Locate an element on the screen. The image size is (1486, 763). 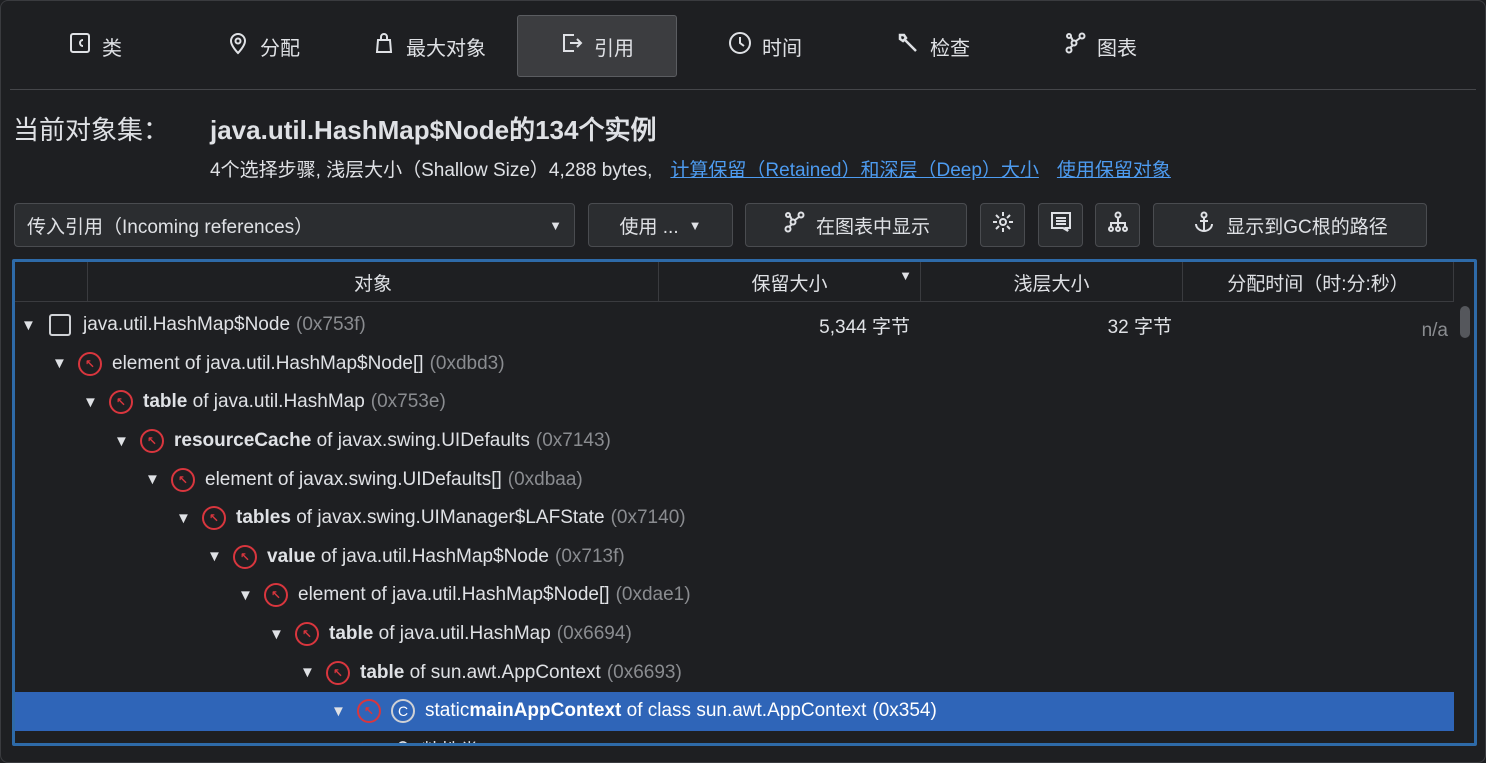
pin-icon: ⚲ is located at coordinates (403, 740).